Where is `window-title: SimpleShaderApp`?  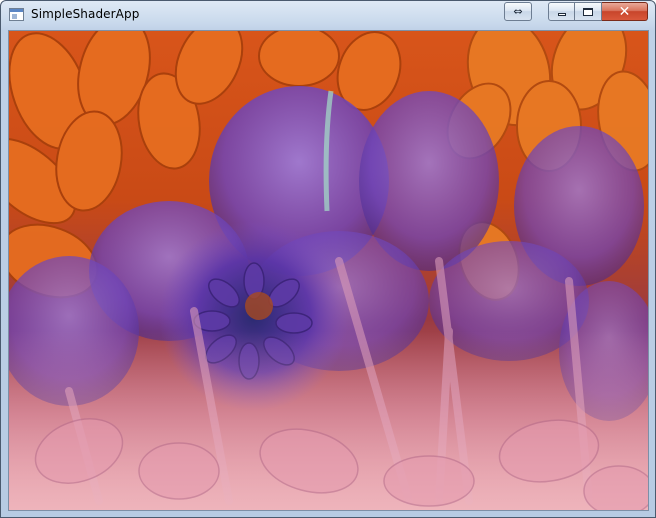
window-title: SimpleShaderApp is located at coordinates (85, 14).